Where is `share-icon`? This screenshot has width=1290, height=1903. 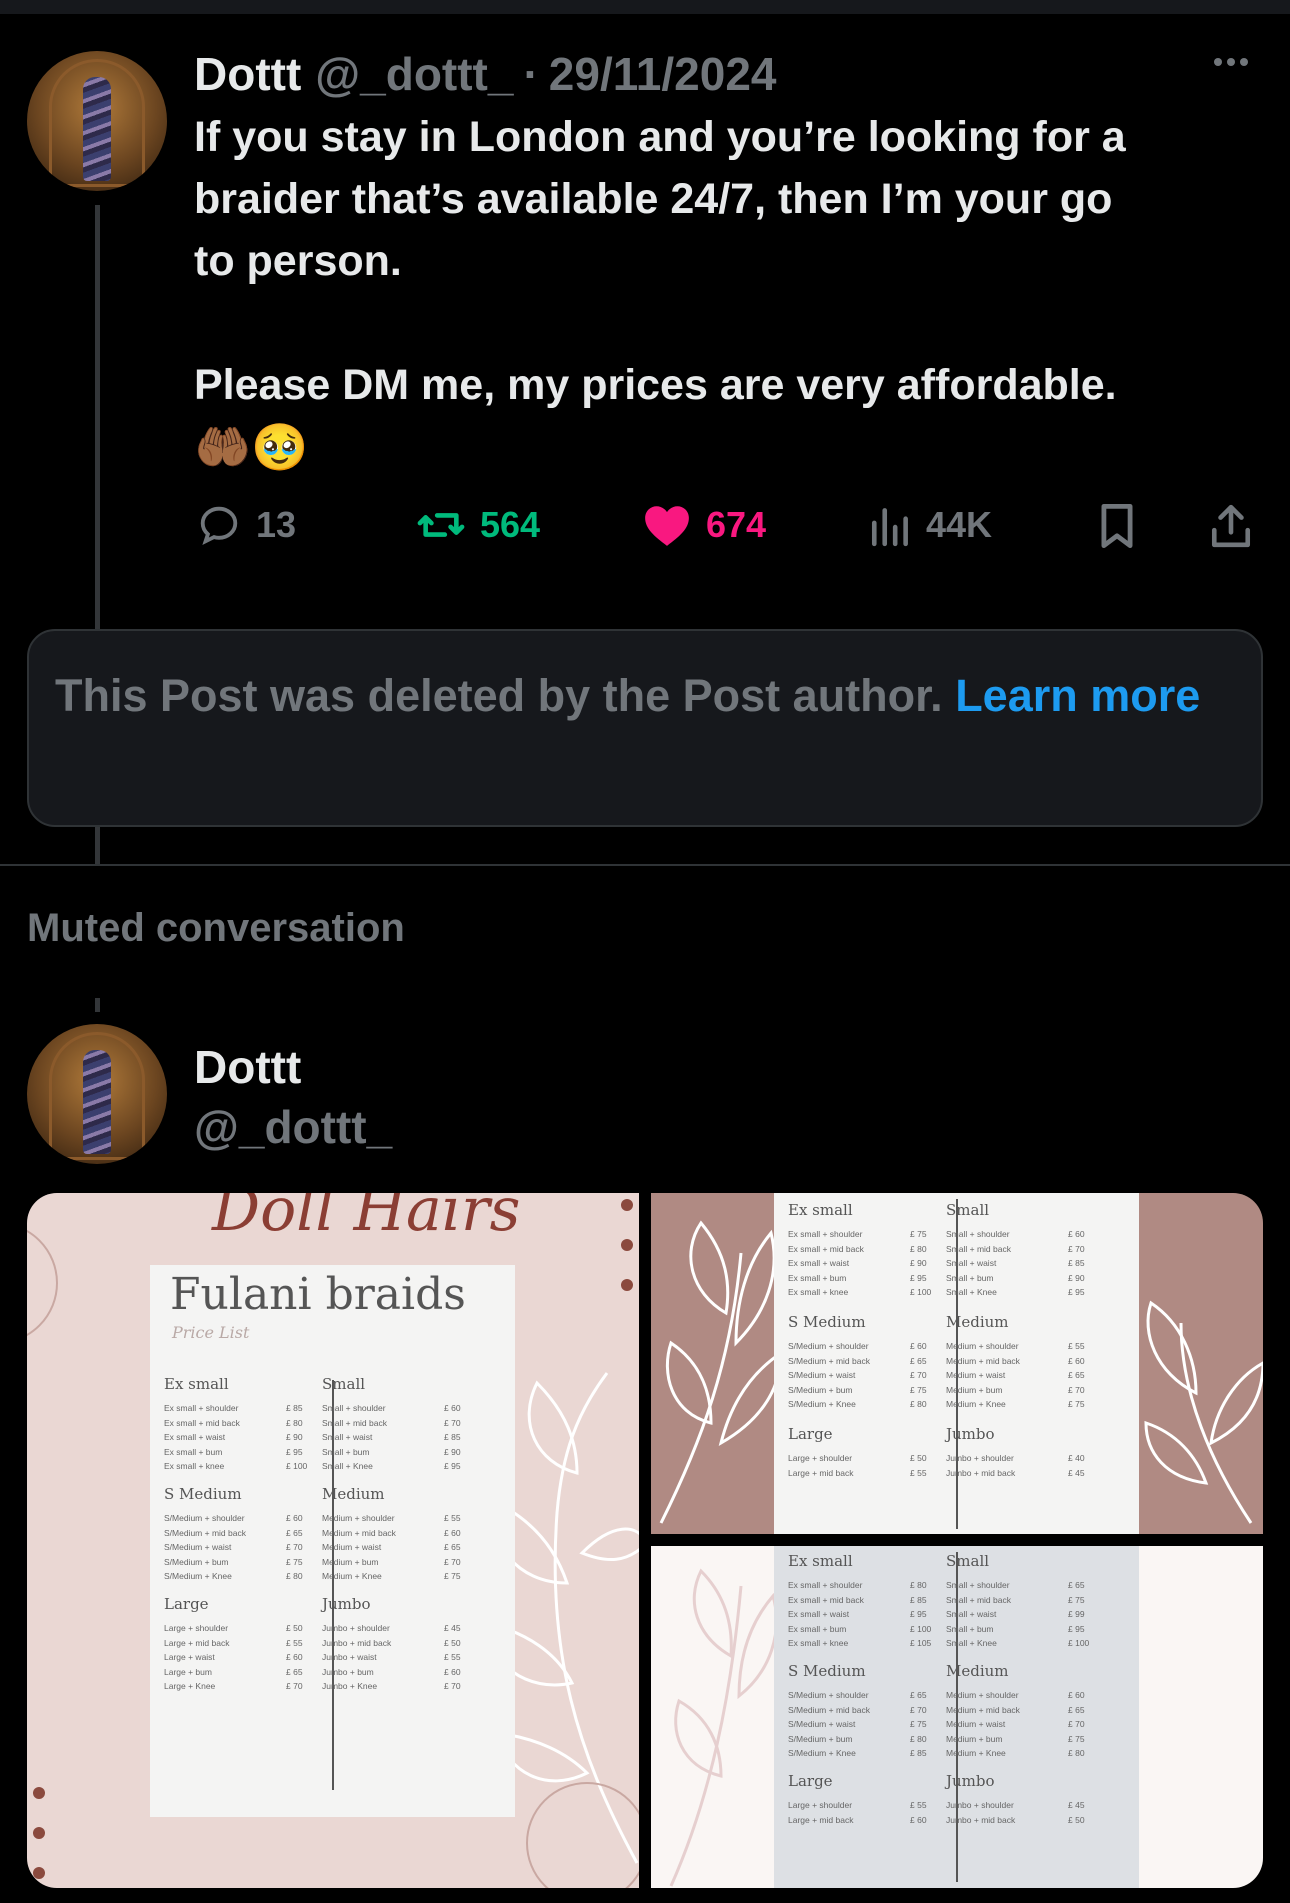 share-icon is located at coordinates (1231, 526).